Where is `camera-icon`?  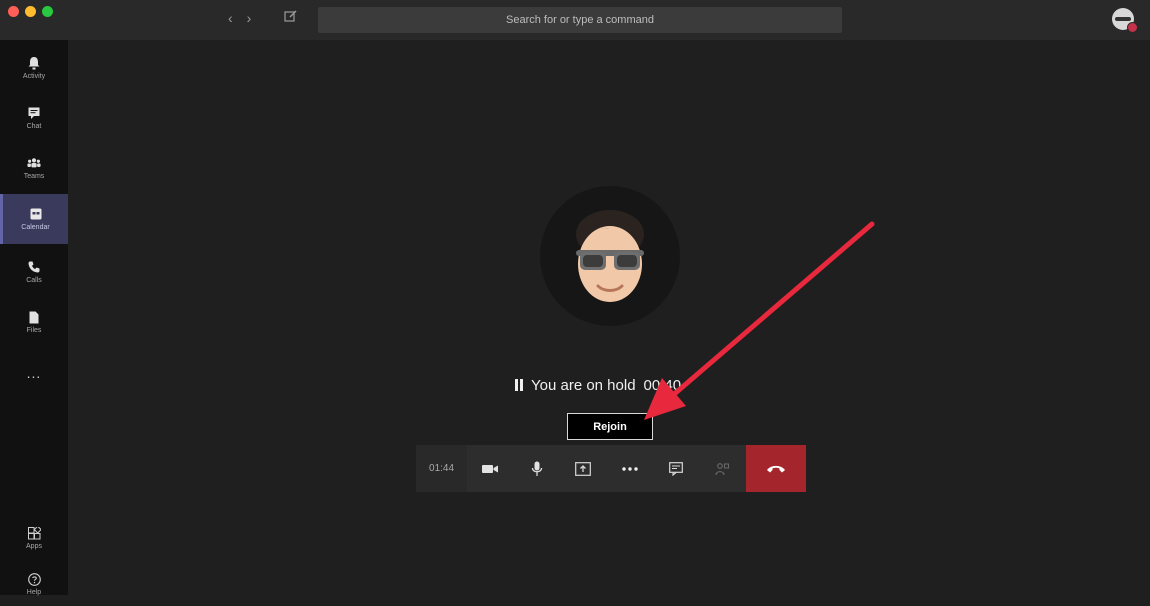 camera-icon is located at coordinates (490, 468).